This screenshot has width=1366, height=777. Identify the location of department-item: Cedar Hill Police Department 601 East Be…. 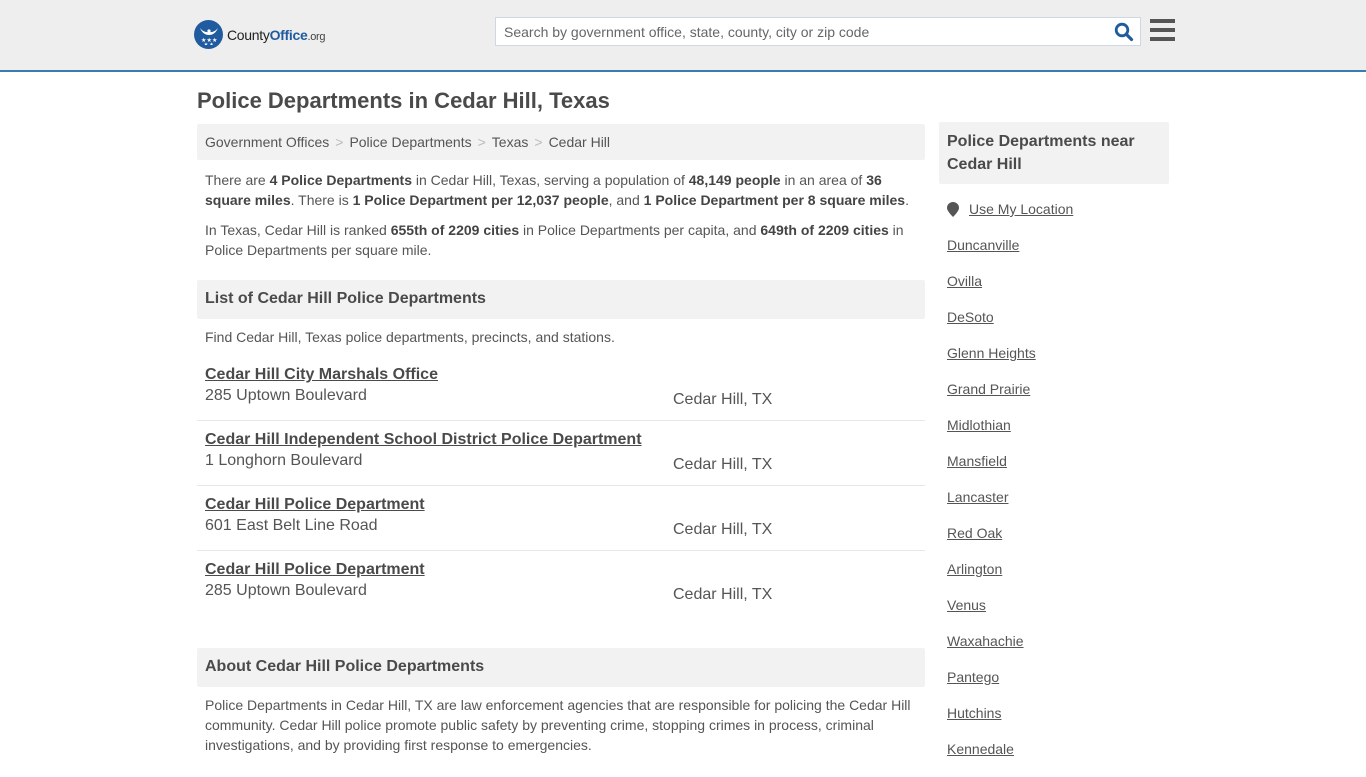
(561, 518).